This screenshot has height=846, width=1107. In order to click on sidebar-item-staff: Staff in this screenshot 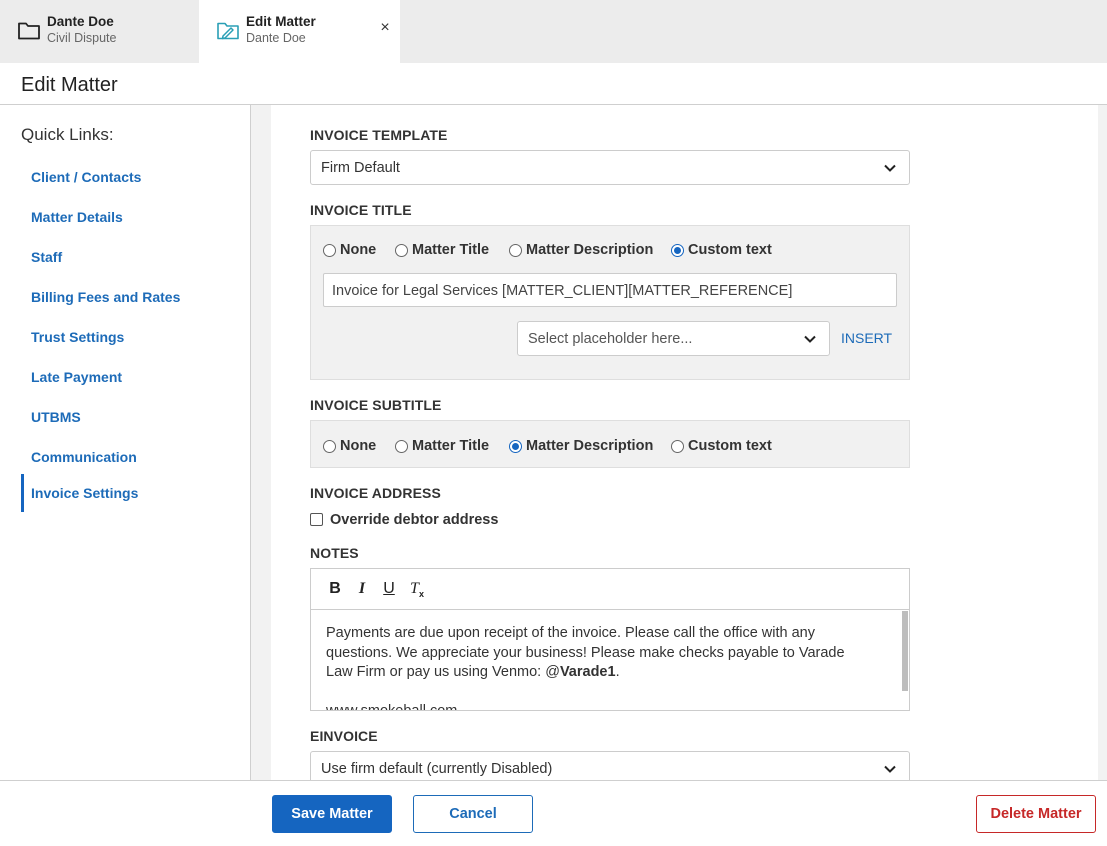, I will do `click(41, 257)`.